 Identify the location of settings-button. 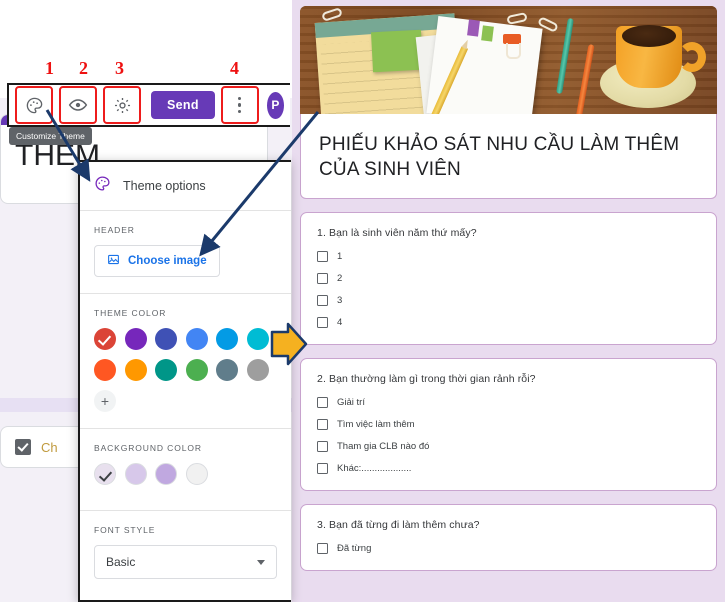
(122, 105).